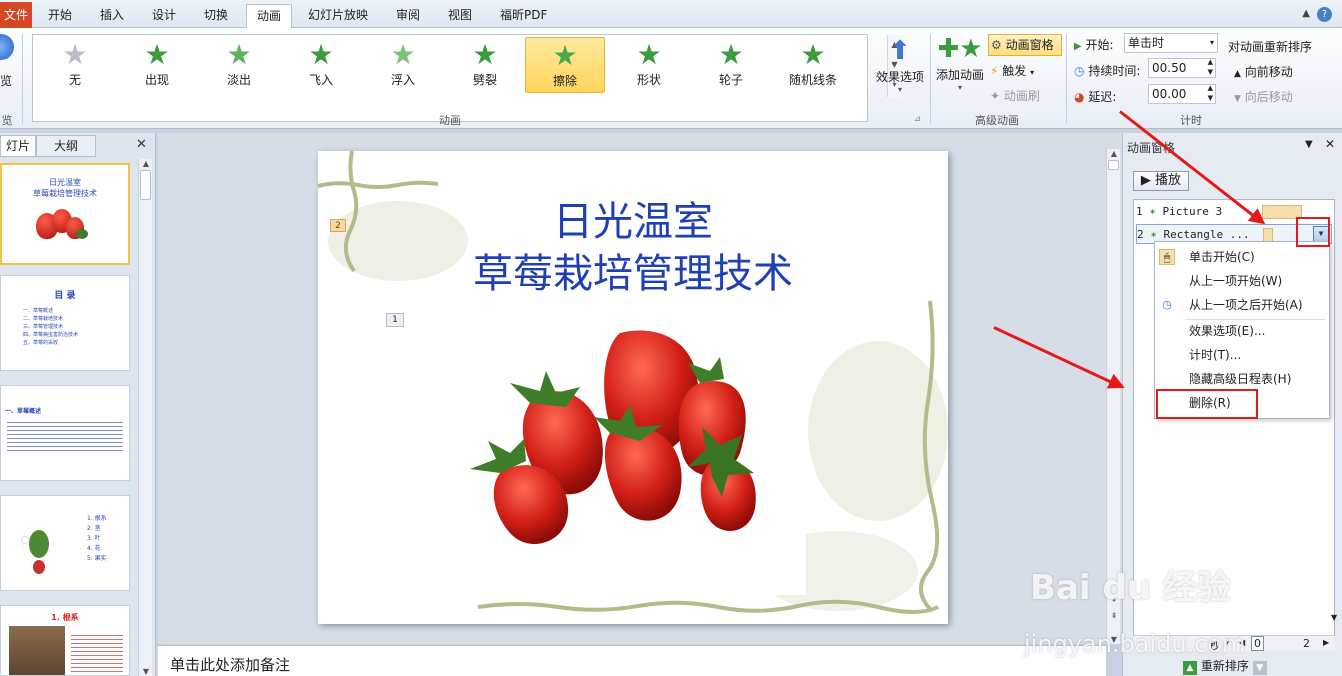 The width and height of the screenshot is (1342, 676). Describe the element at coordinates (1015, 95) in the screenshot. I see `animation-painter-button: ✦ 动画刷` at that location.